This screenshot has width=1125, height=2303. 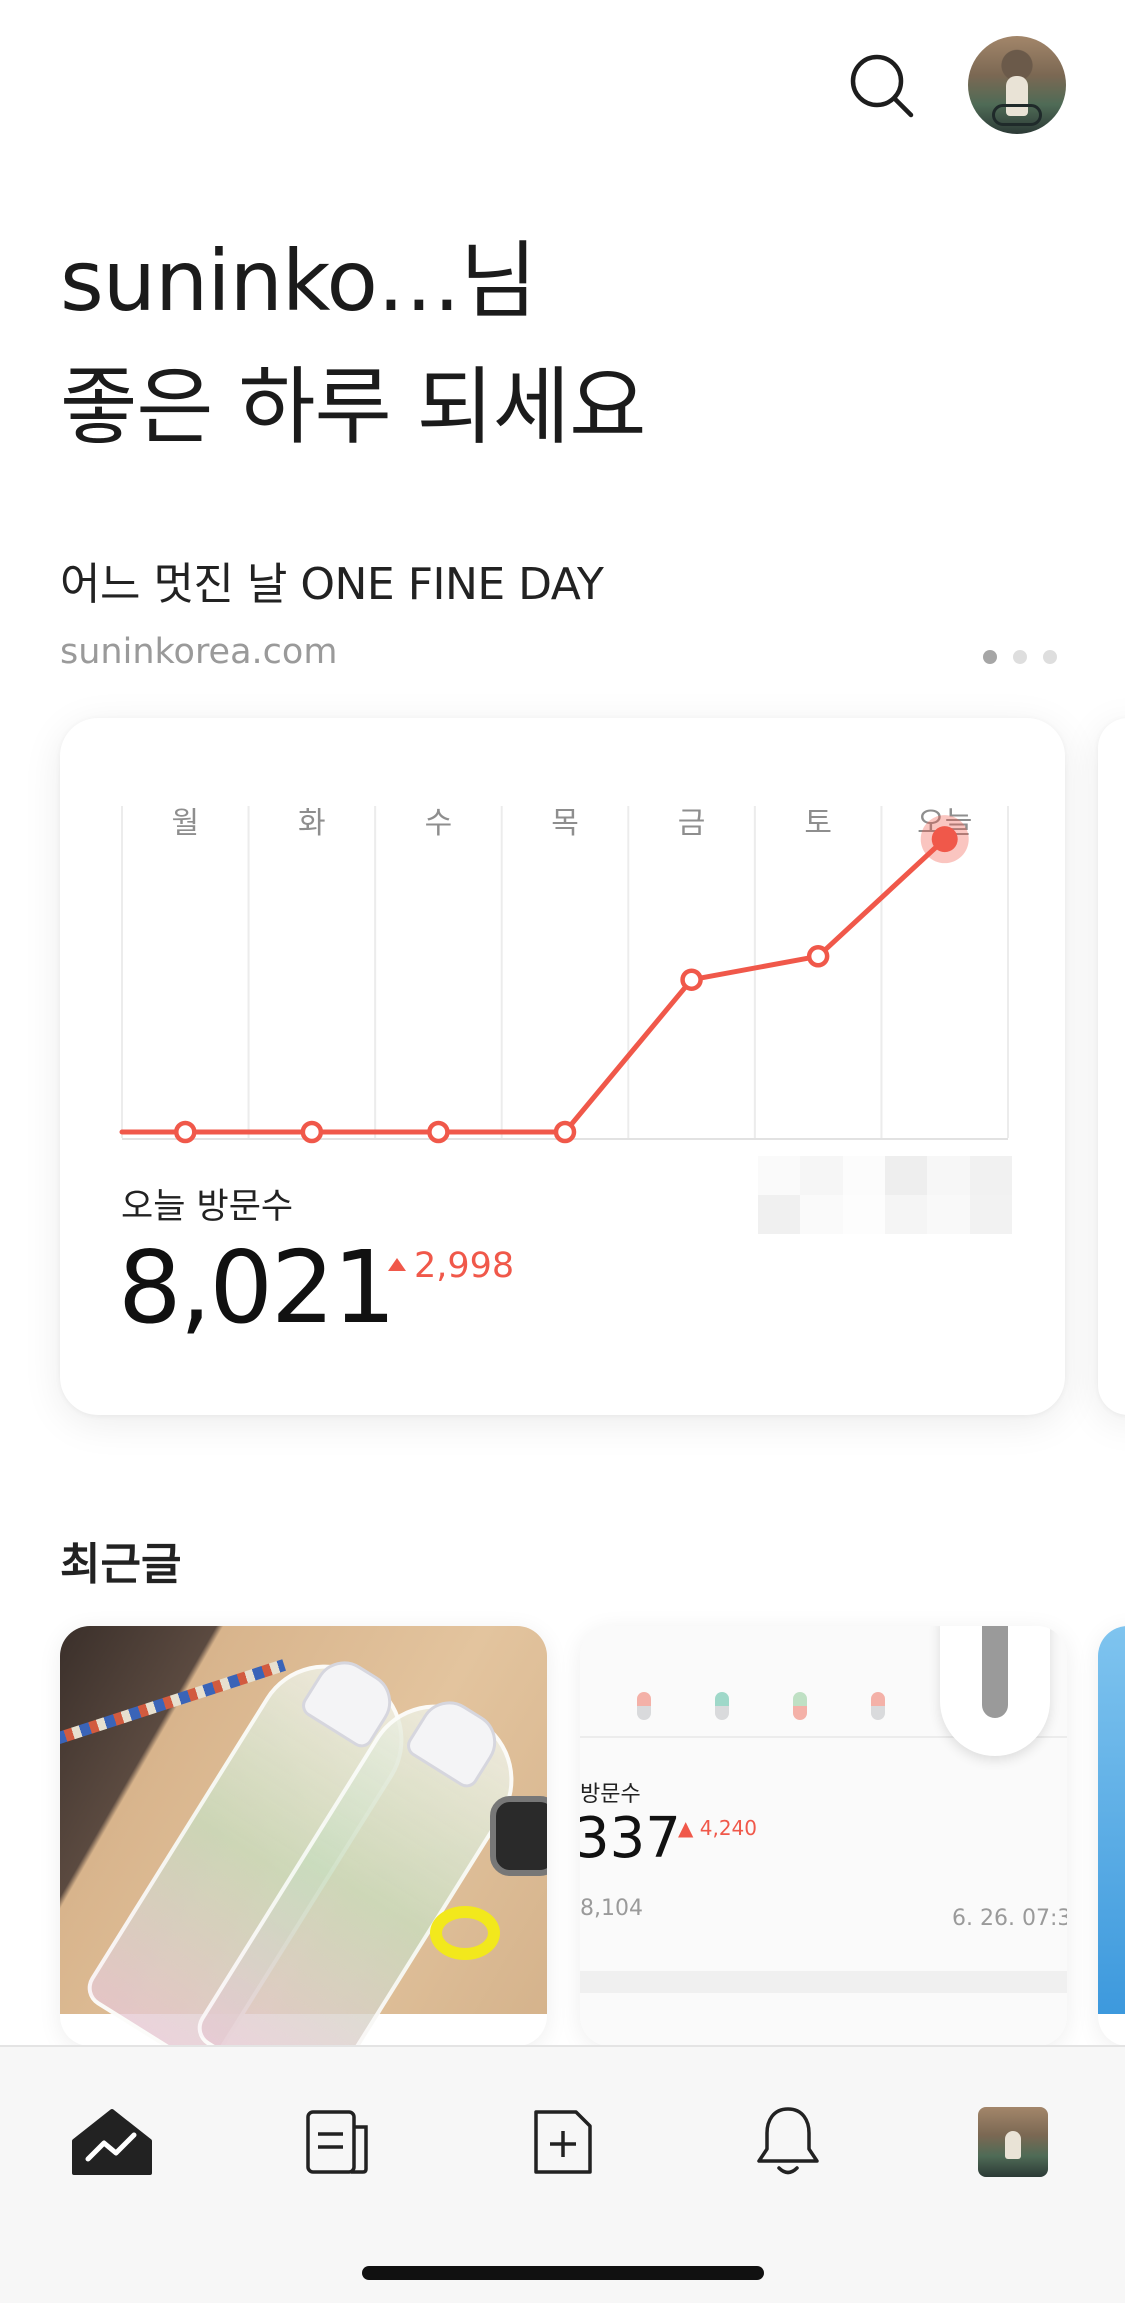 I want to click on bell-icon, so click(x=788, y=2141).